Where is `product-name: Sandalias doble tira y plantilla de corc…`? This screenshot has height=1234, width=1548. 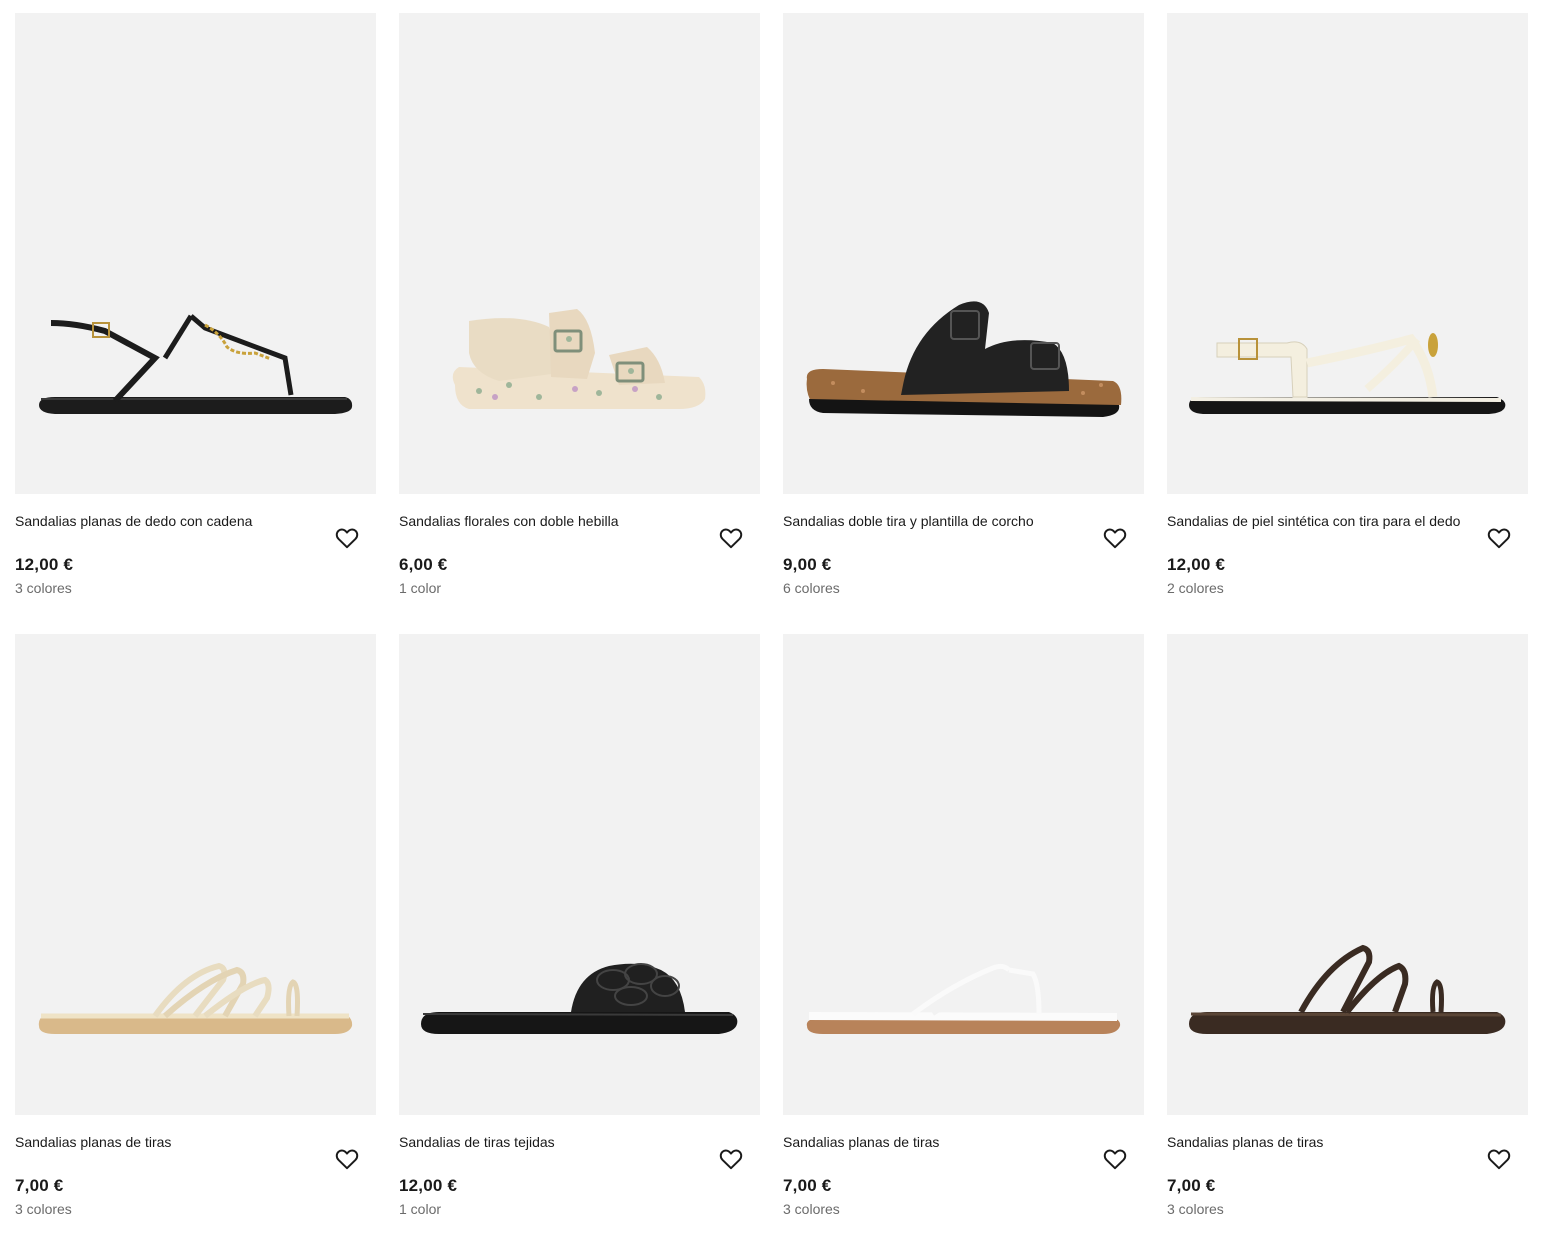
product-name: Sandalias doble tira y plantilla de corc… is located at coordinates (933, 521).